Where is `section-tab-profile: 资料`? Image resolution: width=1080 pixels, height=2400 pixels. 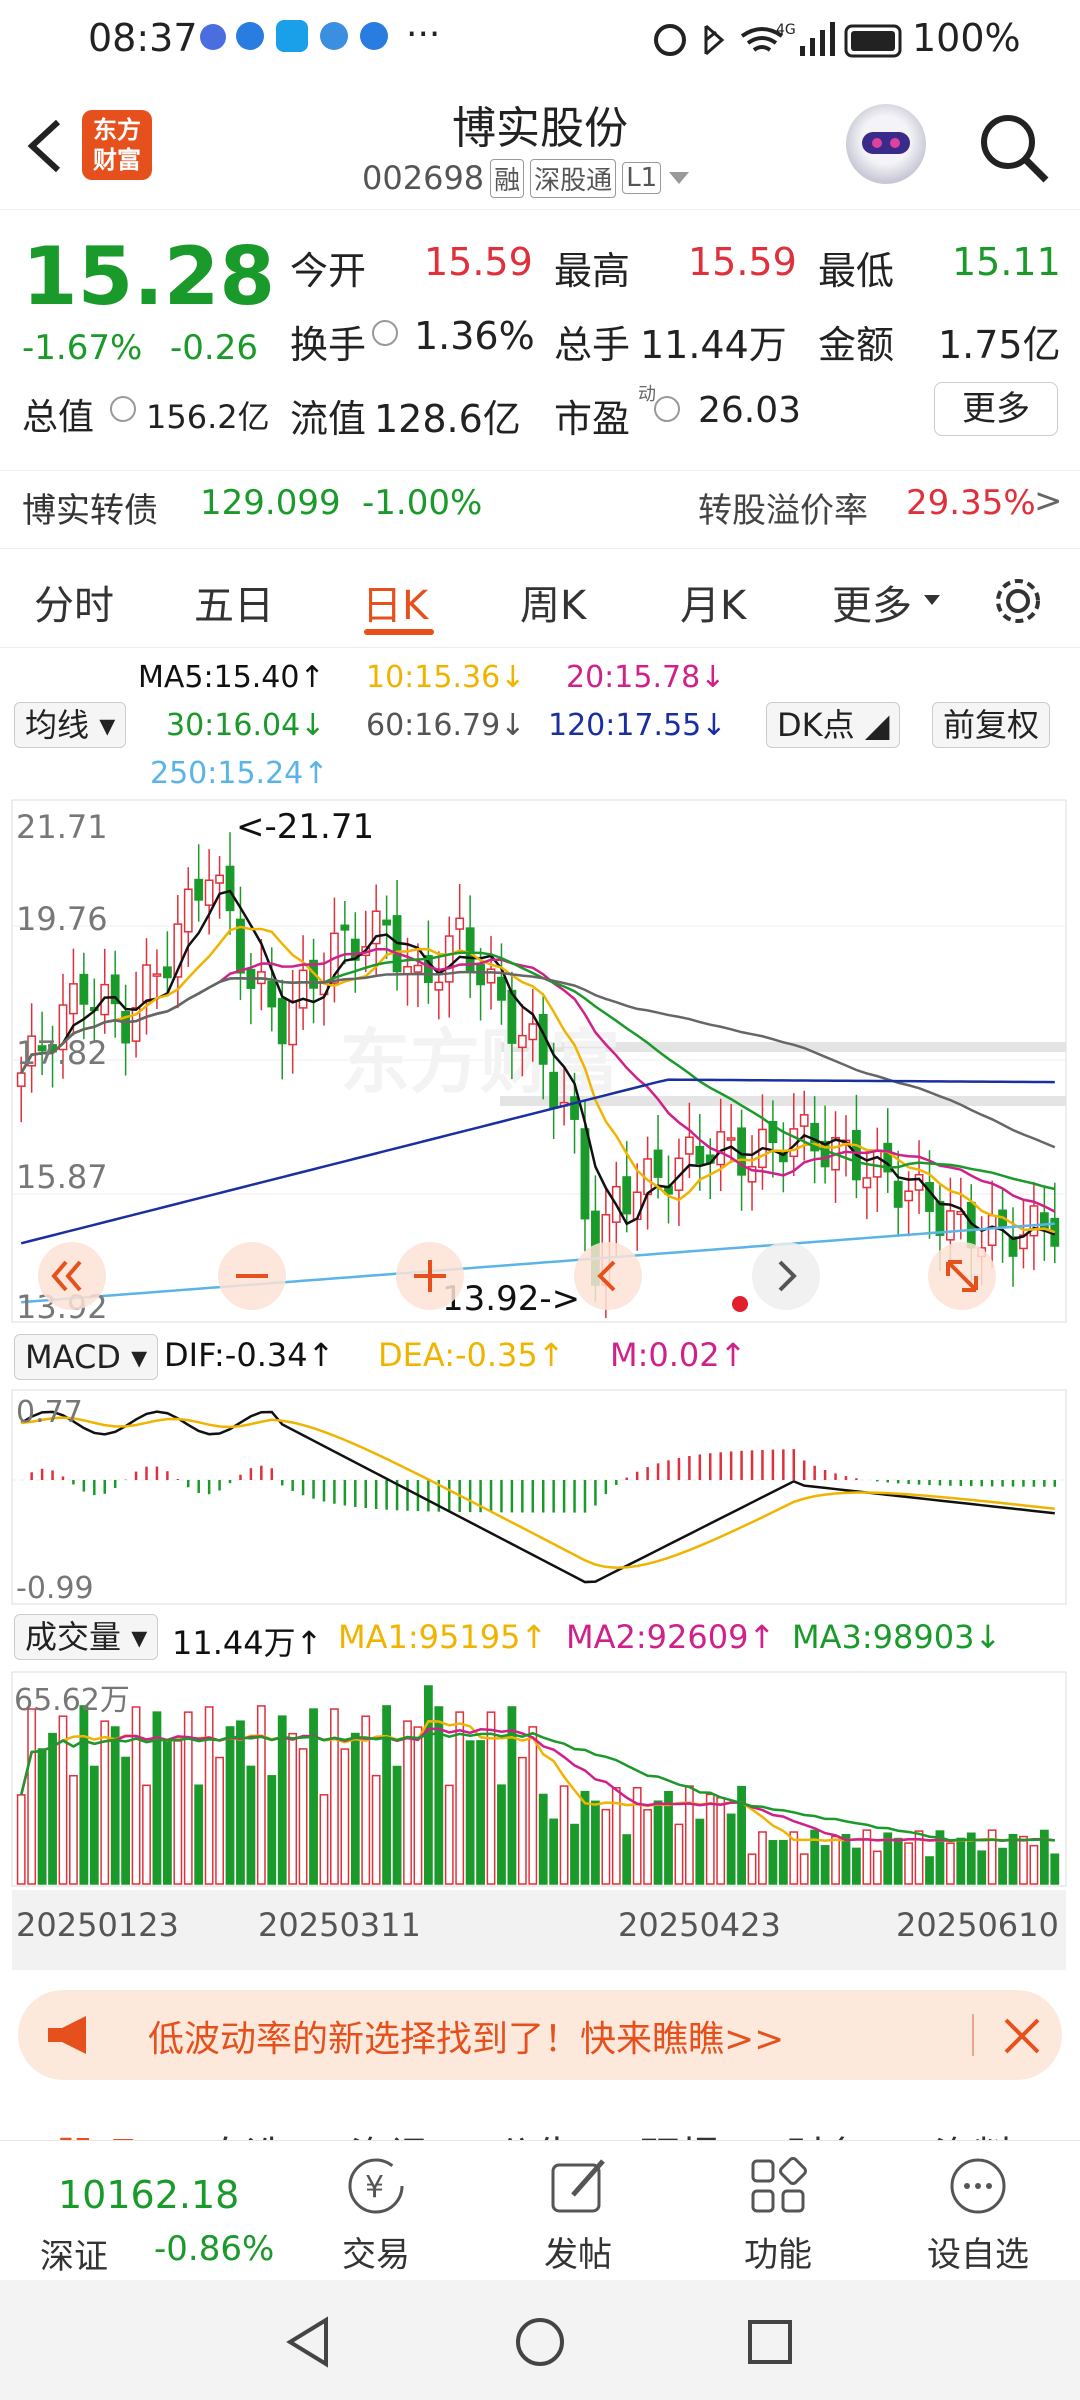
section-tab-profile: 资料 is located at coordinates (974, 2132).